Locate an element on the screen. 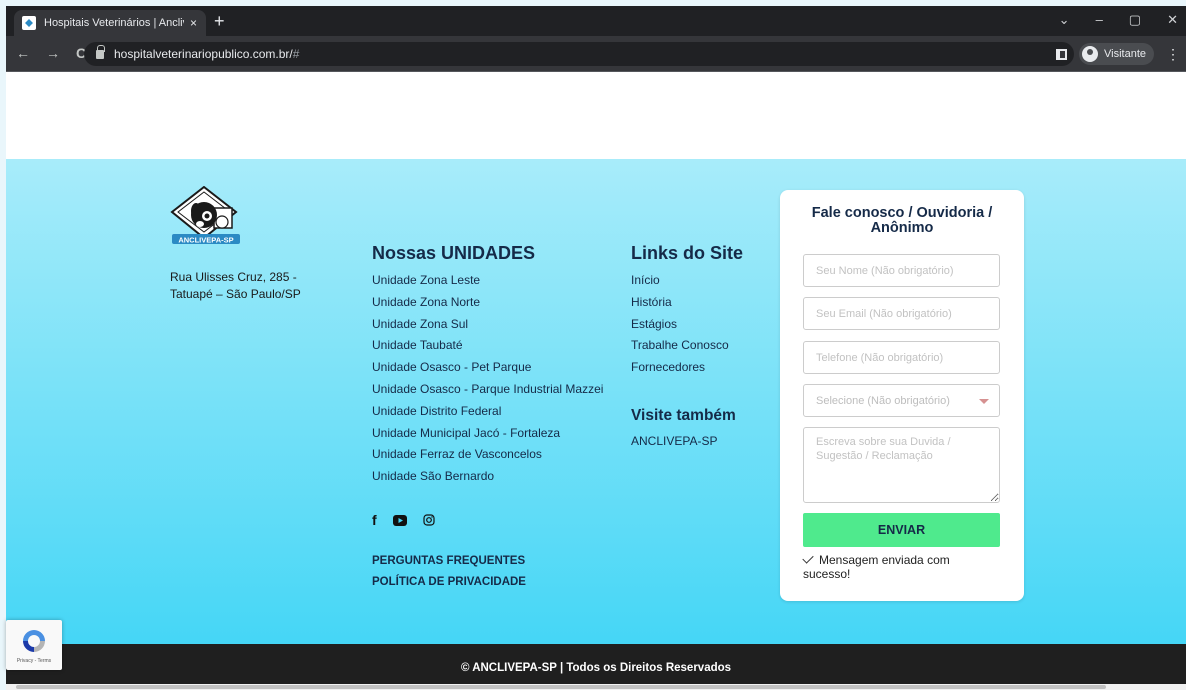 This screenshot has width=1186, height=690. message-textarea is located at coordinates (901, 465).